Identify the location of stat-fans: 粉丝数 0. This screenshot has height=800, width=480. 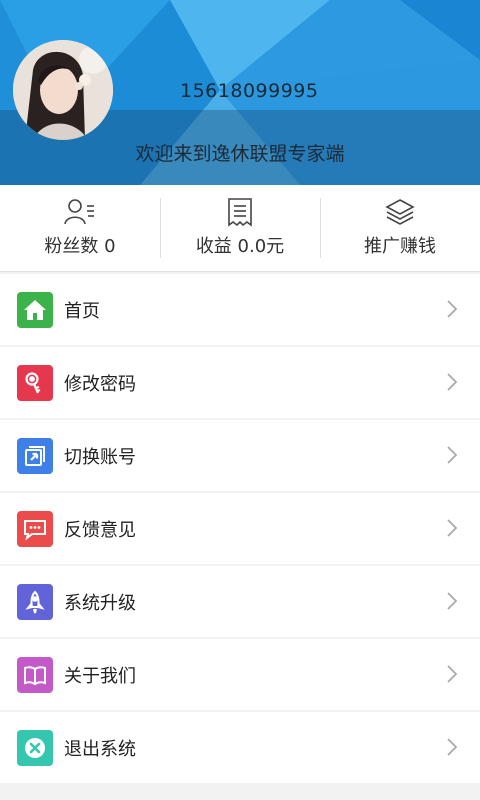
(80, 228).